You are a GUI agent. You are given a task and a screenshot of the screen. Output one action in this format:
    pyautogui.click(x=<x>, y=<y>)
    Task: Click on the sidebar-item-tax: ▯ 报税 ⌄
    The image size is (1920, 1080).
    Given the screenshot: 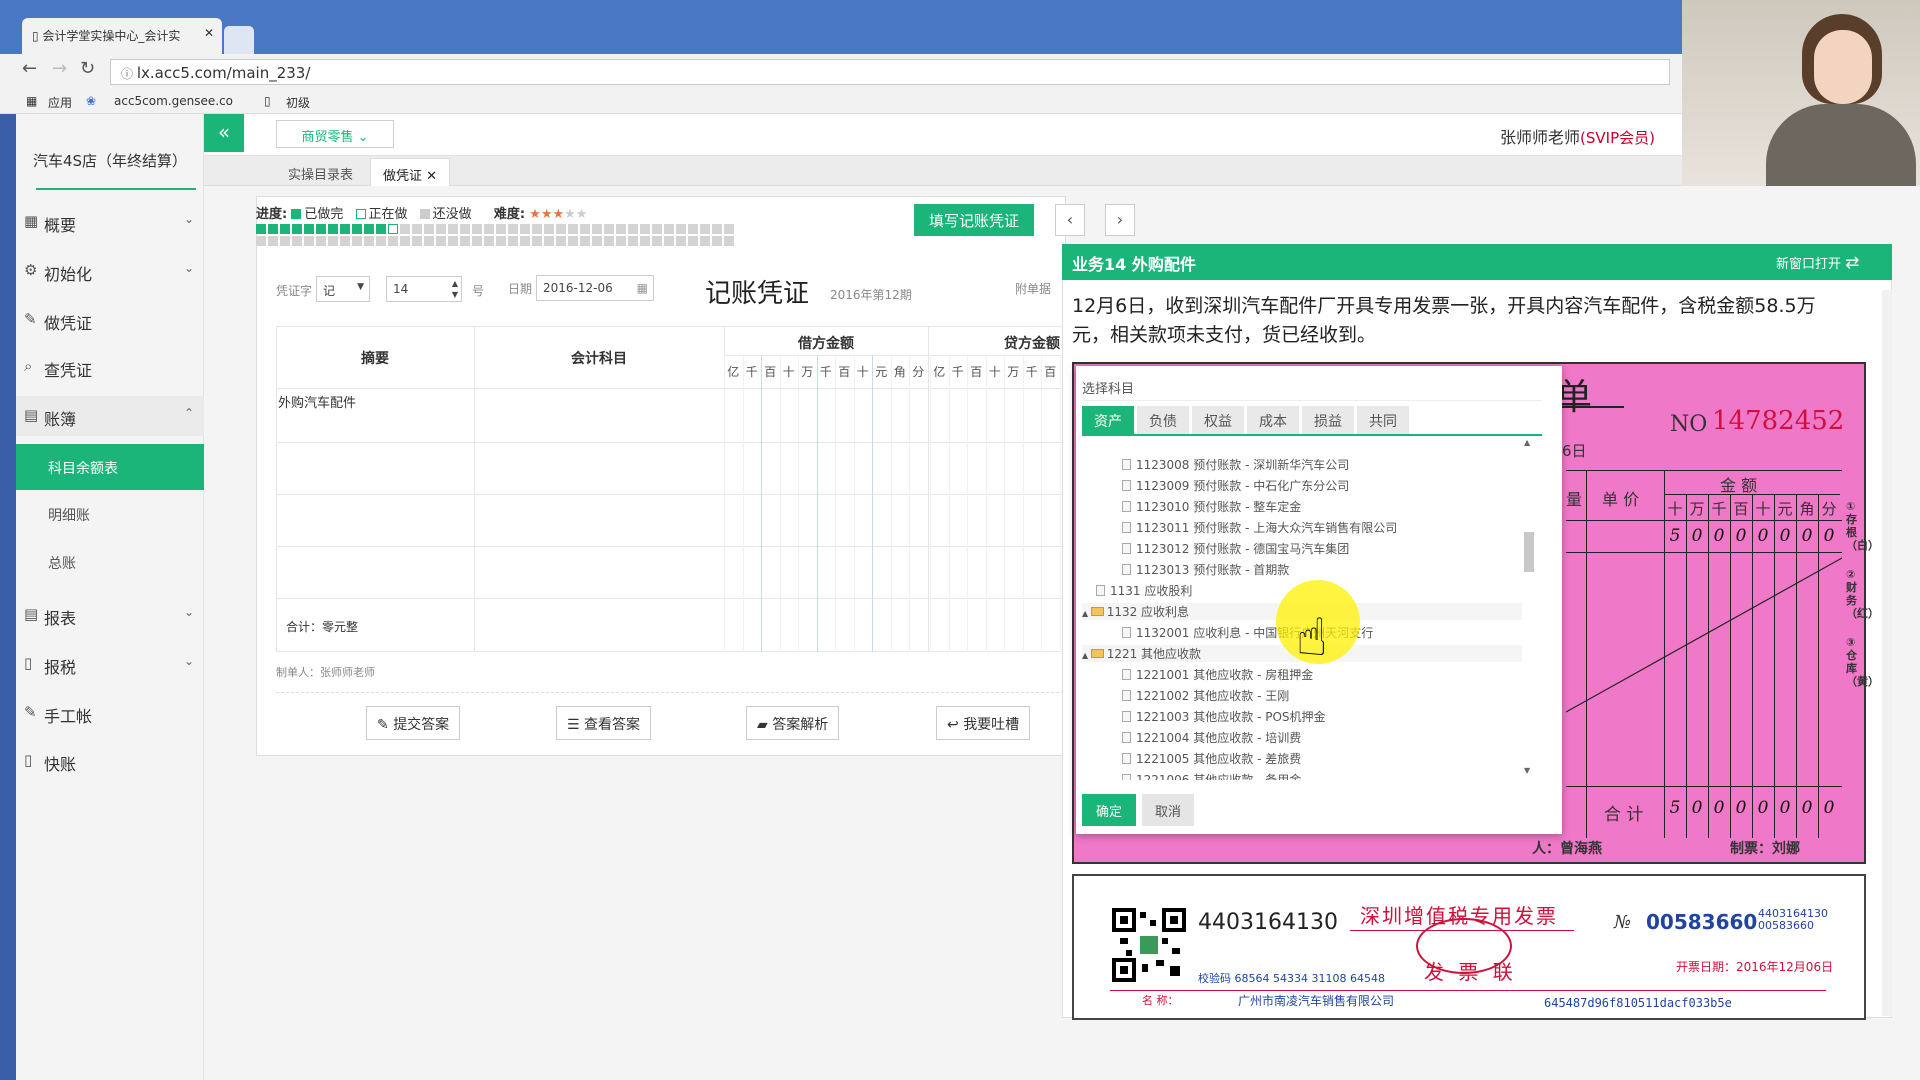 What is the action you would take?
    pyautogui.click(x=113, y=664)
    